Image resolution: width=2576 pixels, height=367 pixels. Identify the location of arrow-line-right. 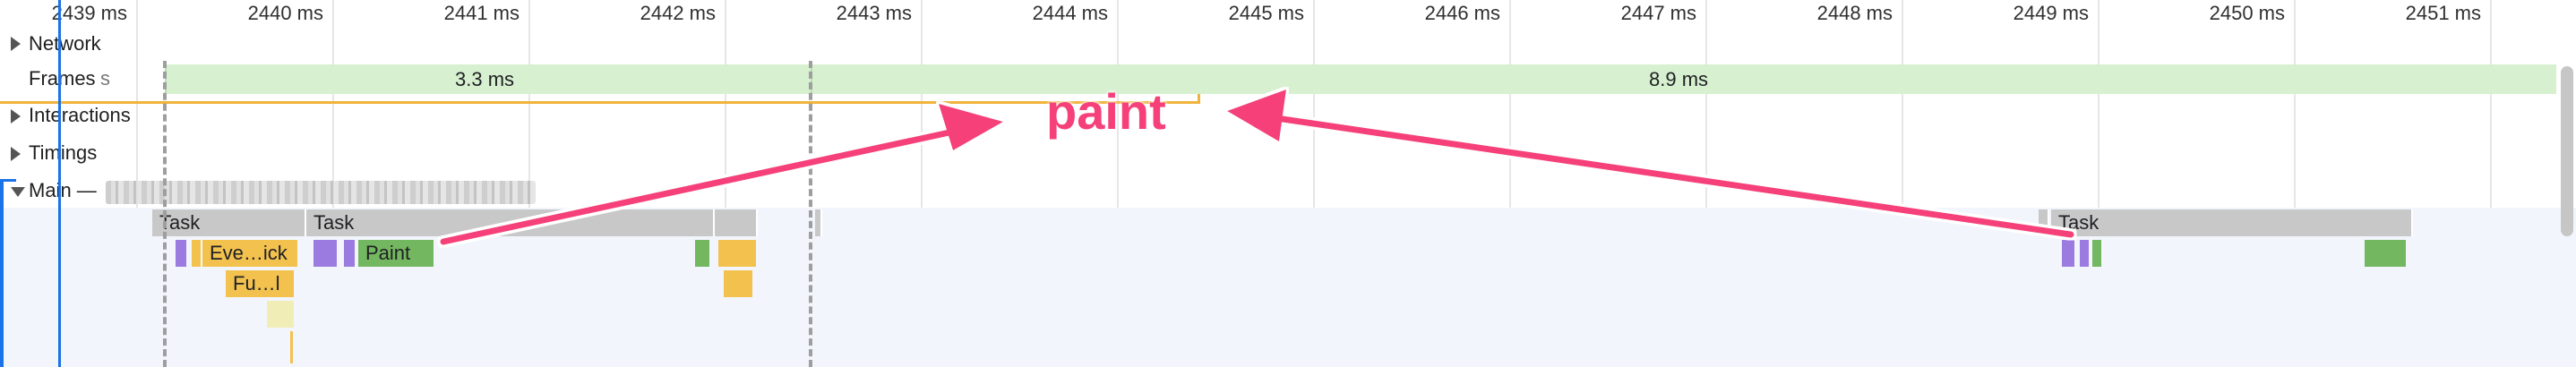
(1676, 177).